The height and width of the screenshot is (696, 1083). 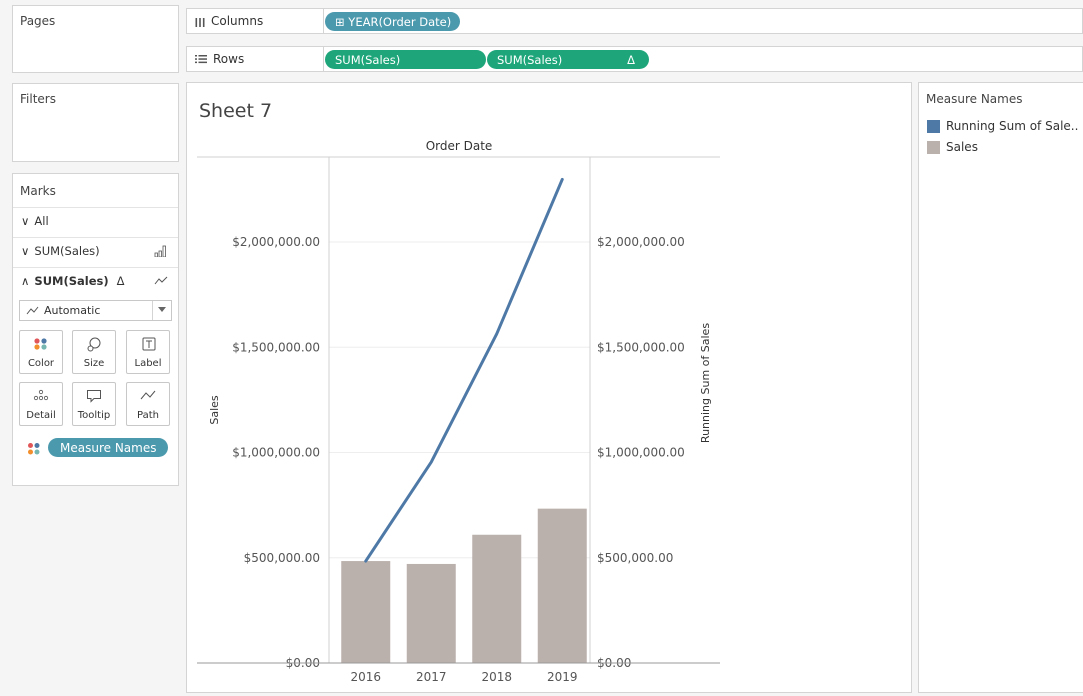 I want to click on path-line-icon, so click(x=148, y=395).